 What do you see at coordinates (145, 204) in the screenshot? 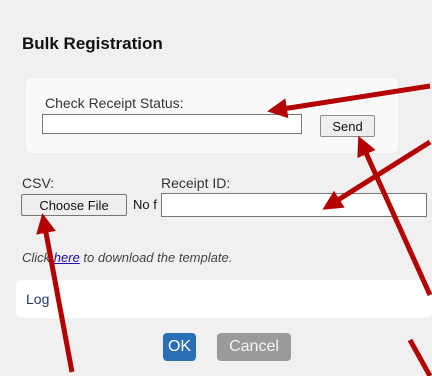
I see `file-status-text: No f` at bounding box center [145, 204].